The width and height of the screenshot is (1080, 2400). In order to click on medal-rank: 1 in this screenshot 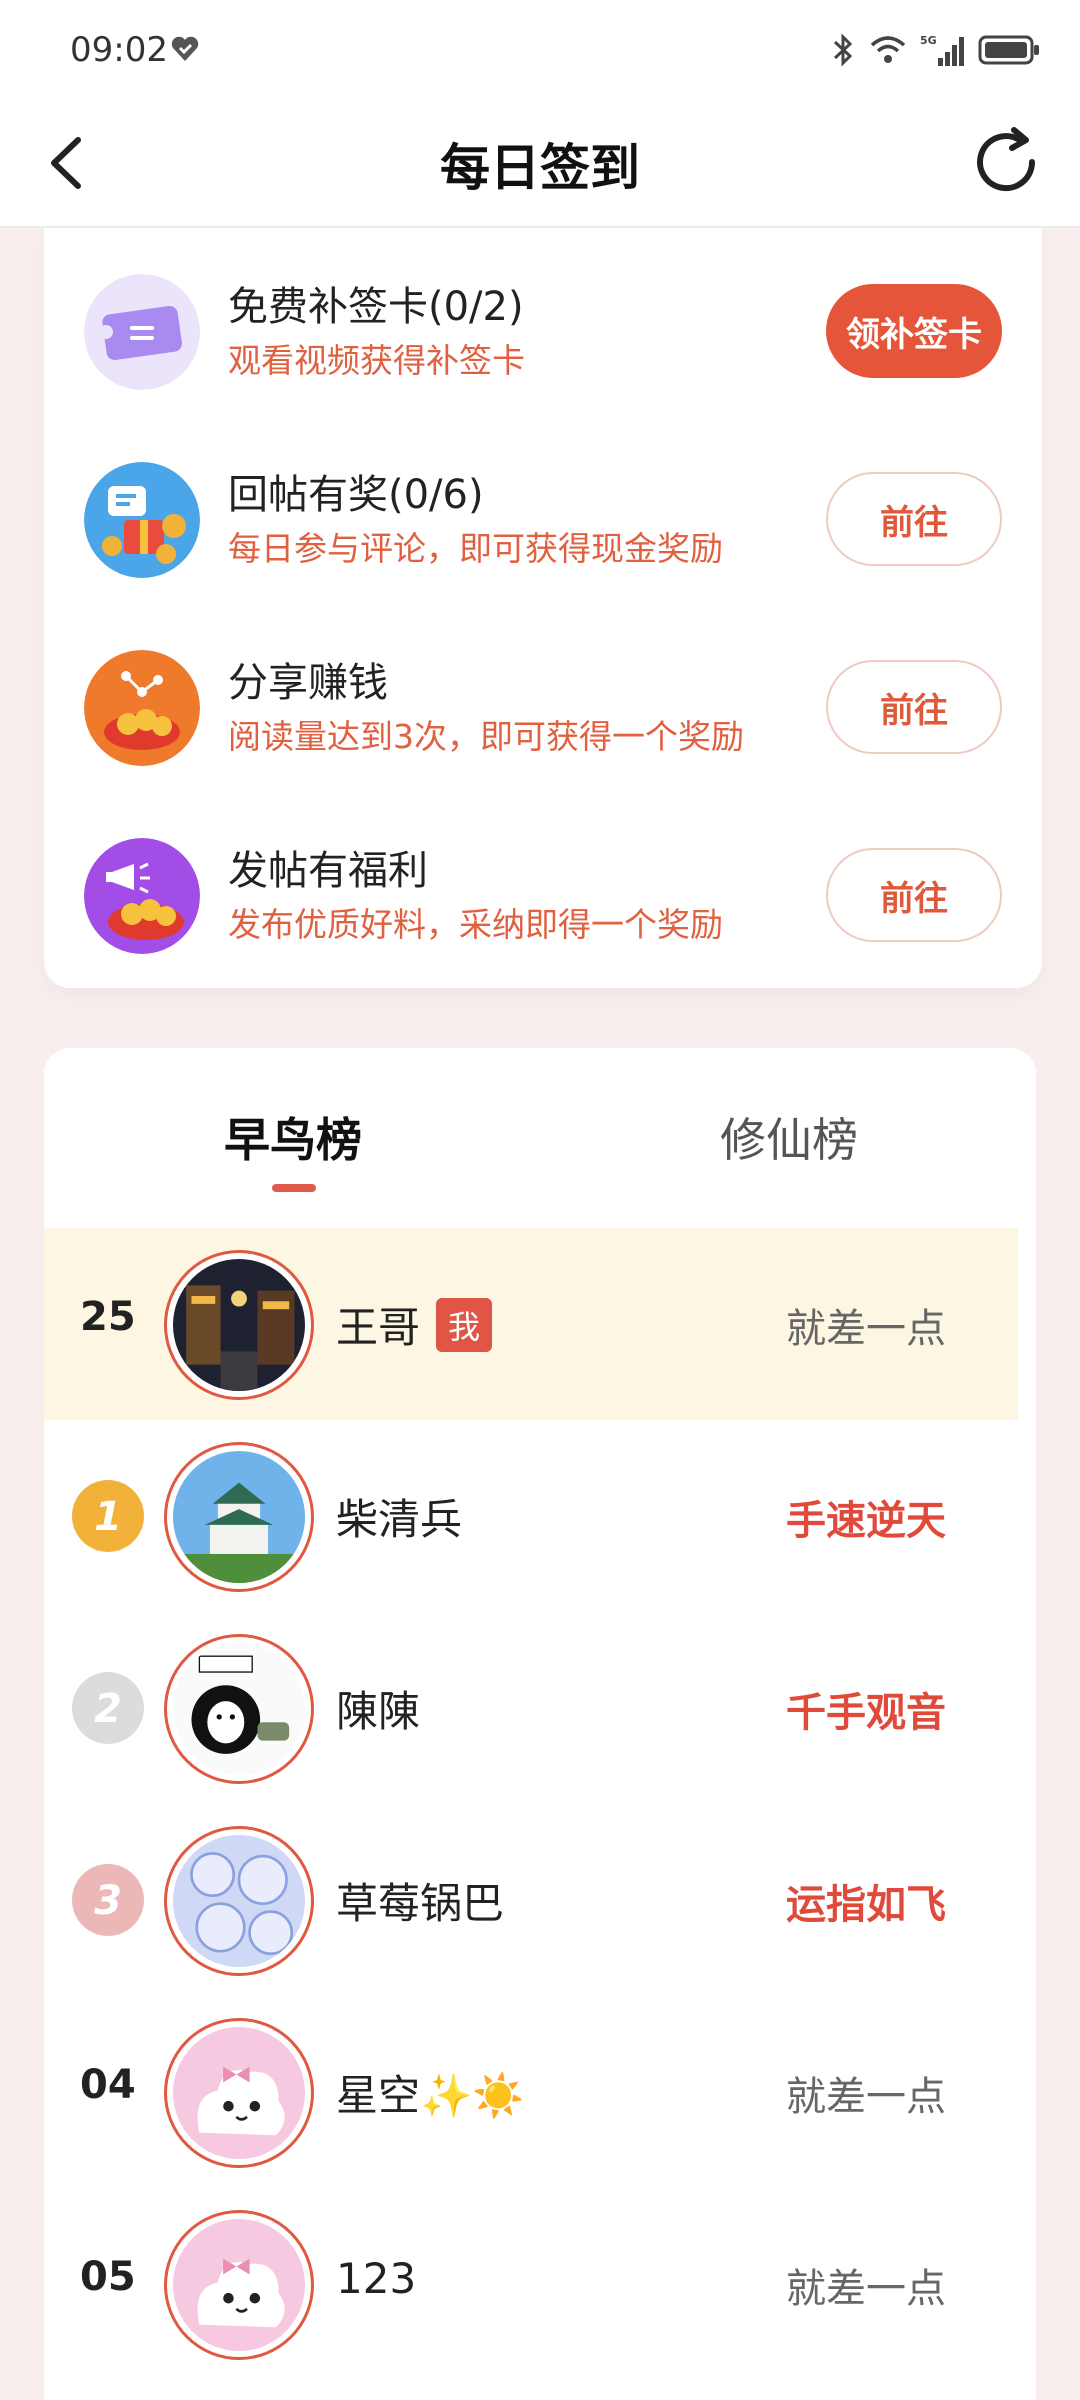, I will do `click(108, 1517)`.